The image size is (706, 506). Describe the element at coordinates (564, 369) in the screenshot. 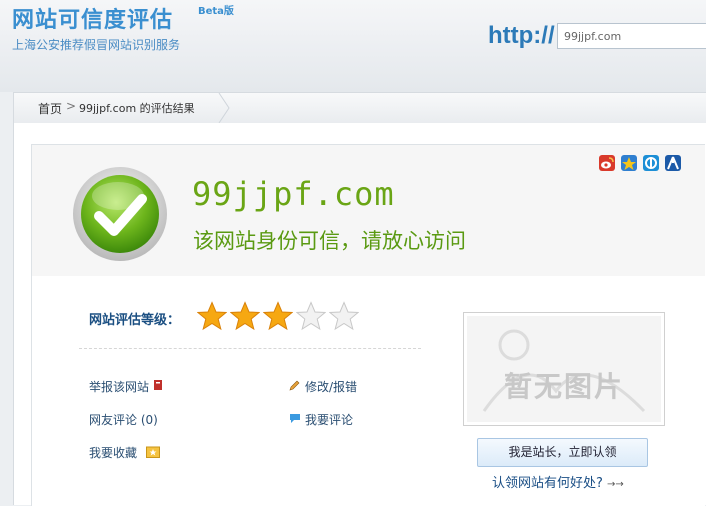

I see `site-screenshot-placeholder: 暂无图片` at that location.